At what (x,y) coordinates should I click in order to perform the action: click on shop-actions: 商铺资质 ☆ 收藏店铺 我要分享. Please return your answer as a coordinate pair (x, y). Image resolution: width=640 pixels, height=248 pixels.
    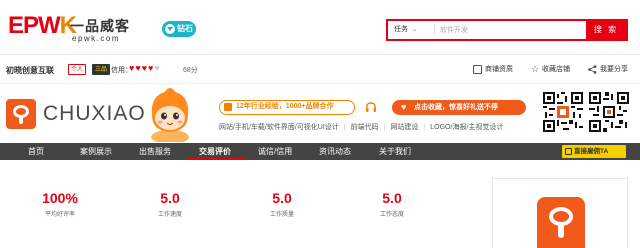
    Looking at the image, I should click on (542, 70).